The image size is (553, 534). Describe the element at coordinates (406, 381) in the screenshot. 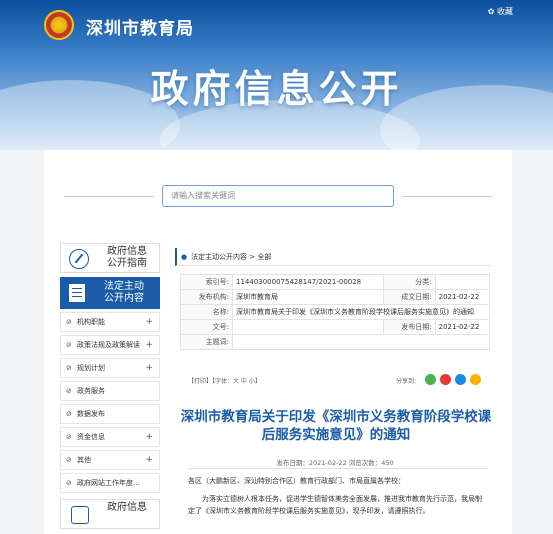

I see `share-label: 分享到:` at that location.